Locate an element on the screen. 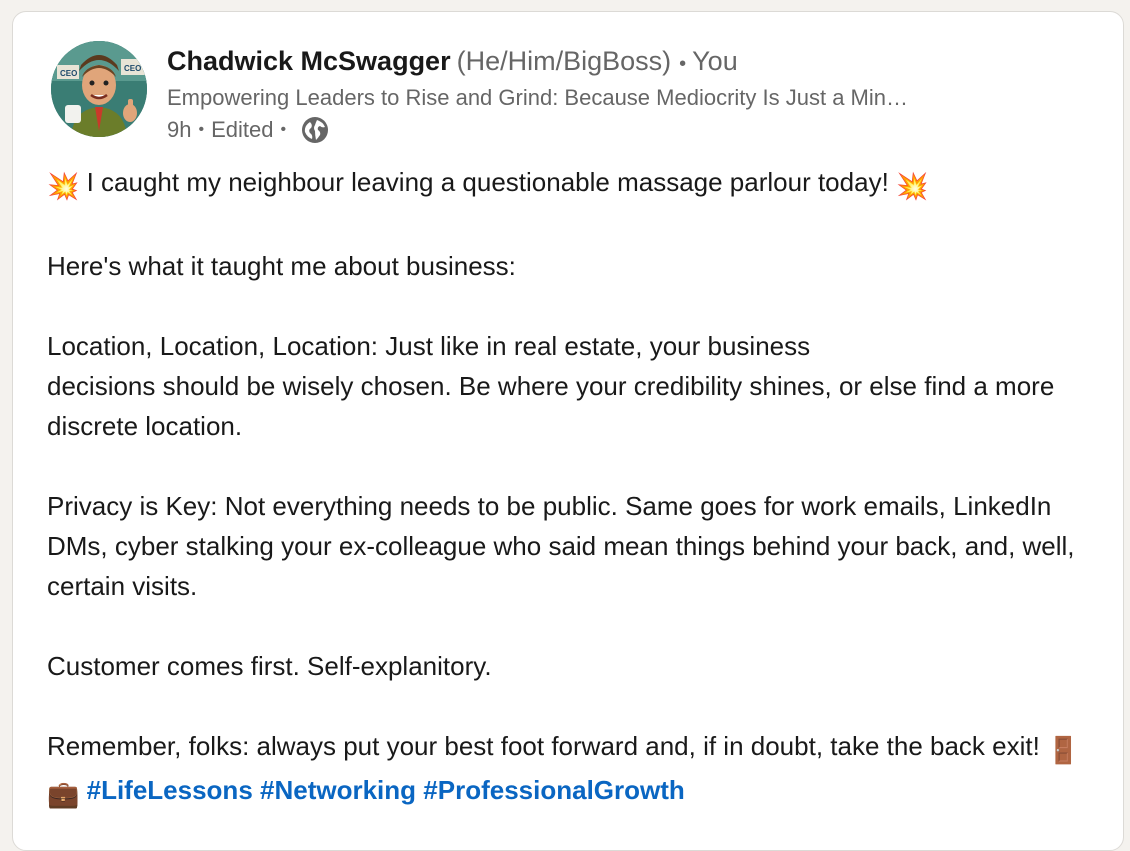  author-line: Chadwick McSwagger (He/Him/BigBoss) • You is located at coordinates (617, 62).